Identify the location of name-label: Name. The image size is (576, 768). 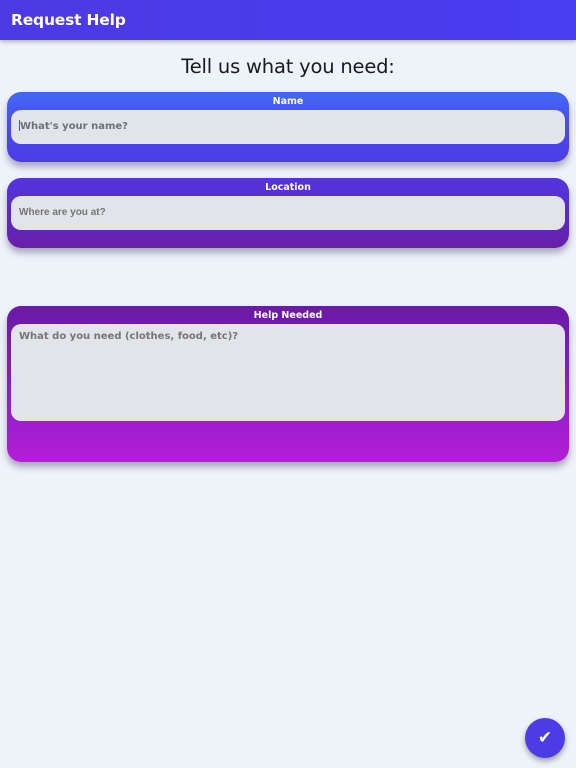
(288, 101).